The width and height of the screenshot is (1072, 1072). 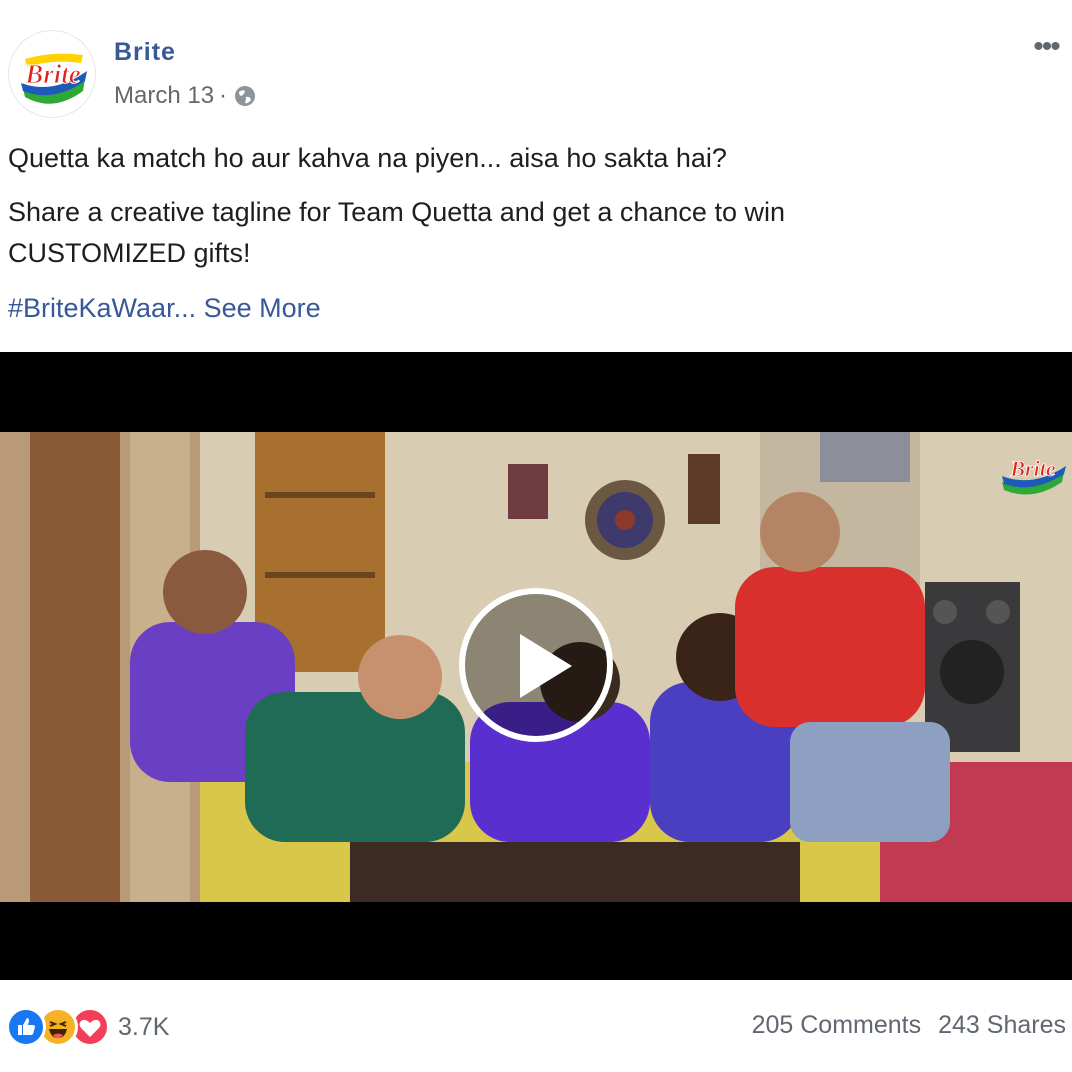 I want to click on page-avatar: Brite, so click(x=52, y=74).